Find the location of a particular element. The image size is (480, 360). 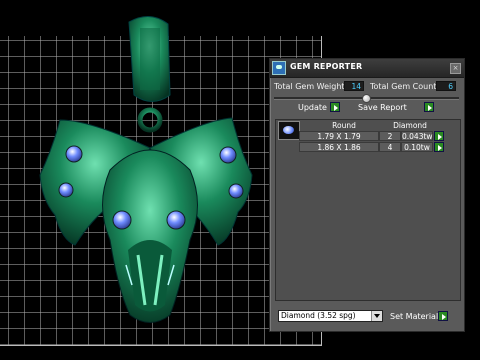

gem-size: 1.79 X 1.79 is located at coordinates (339, 136).